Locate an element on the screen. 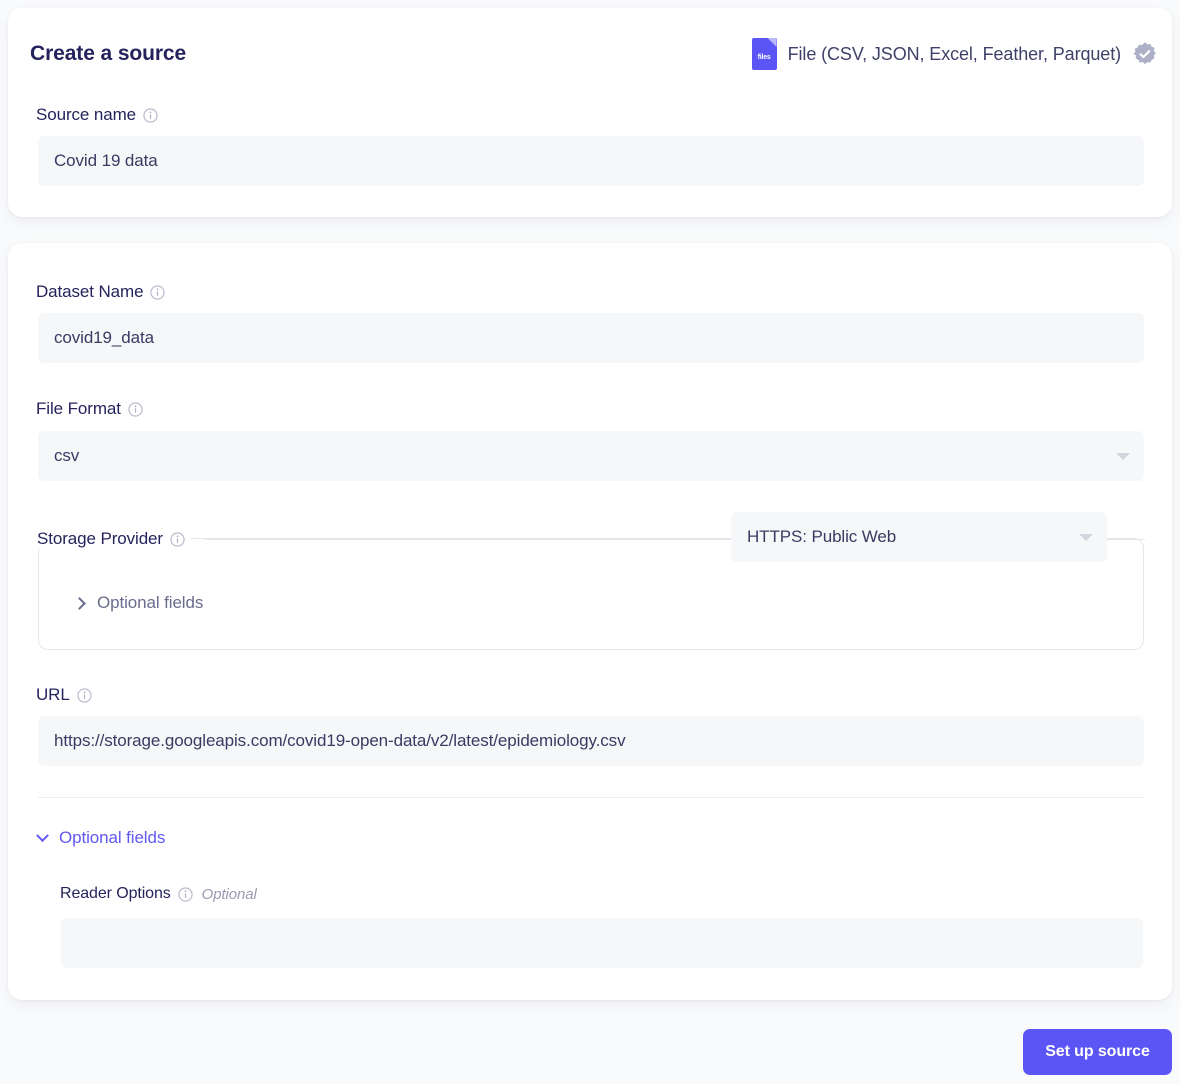 The image size is (1180, 1084). dataset-name-input: covid19_data is located at coordinates (591, 338).